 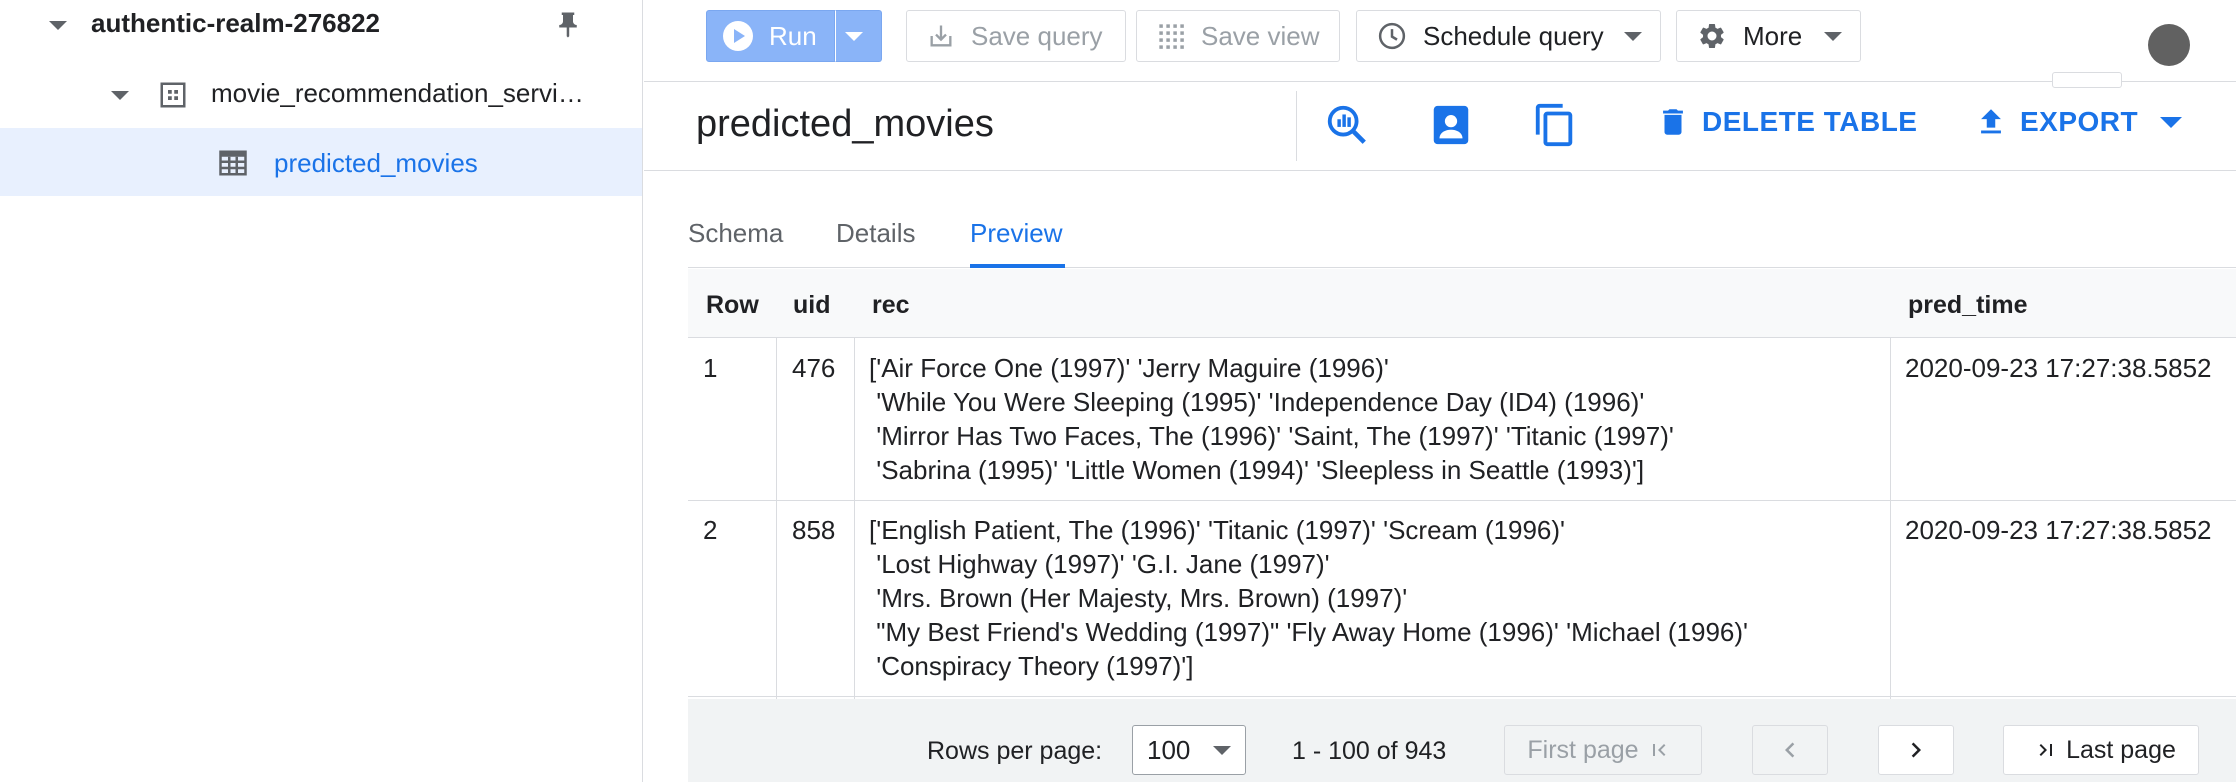 I want to click on page-range: 1 - 100 of 943, so click(x=1369, y=751).